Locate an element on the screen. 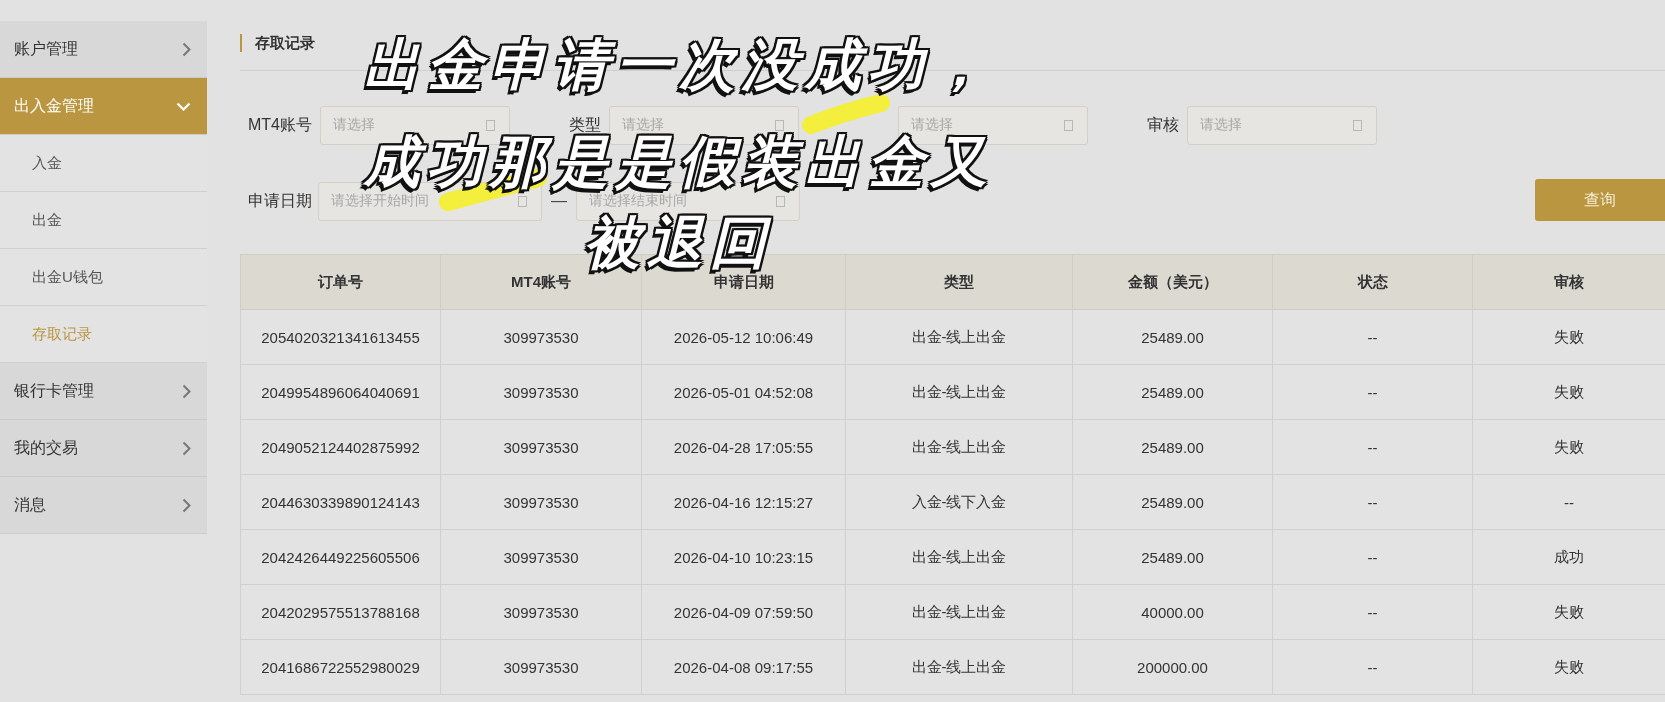  table-cell: 2042029575513788168 is located at coordinates (340, 612).